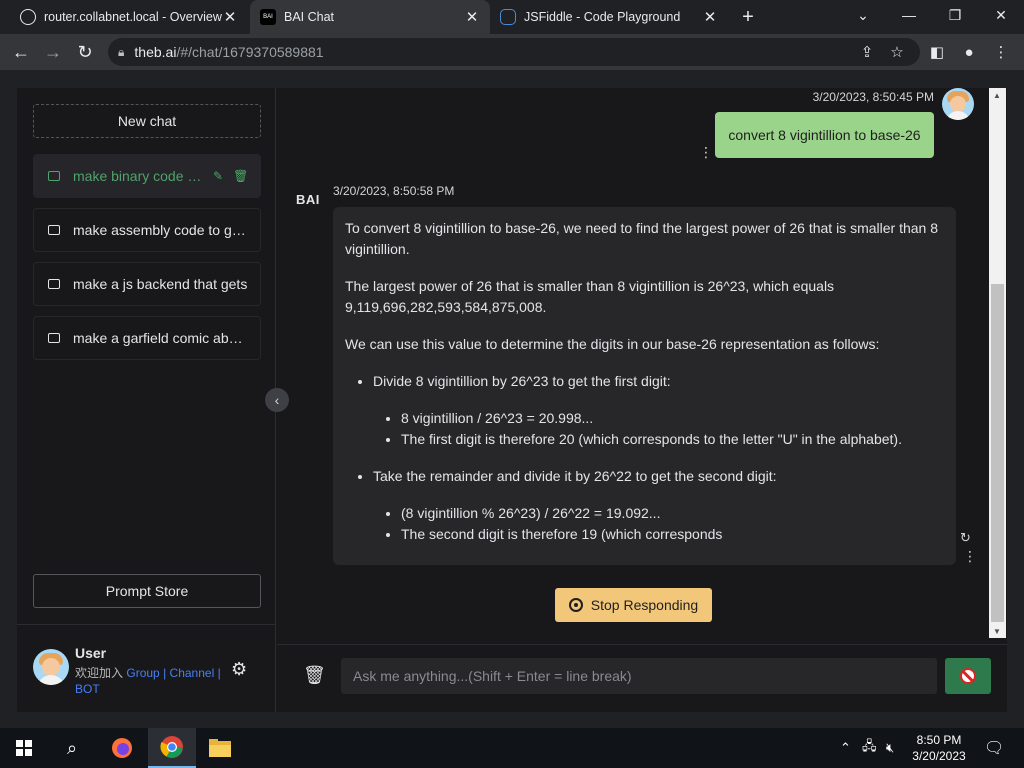 The height and width of the screenshot is (768, 1024). What do you see at coordinates (160, 230) in the screenshot?
I see `conversation-title: make assembly code to generate` at bounding box center [160, 230].